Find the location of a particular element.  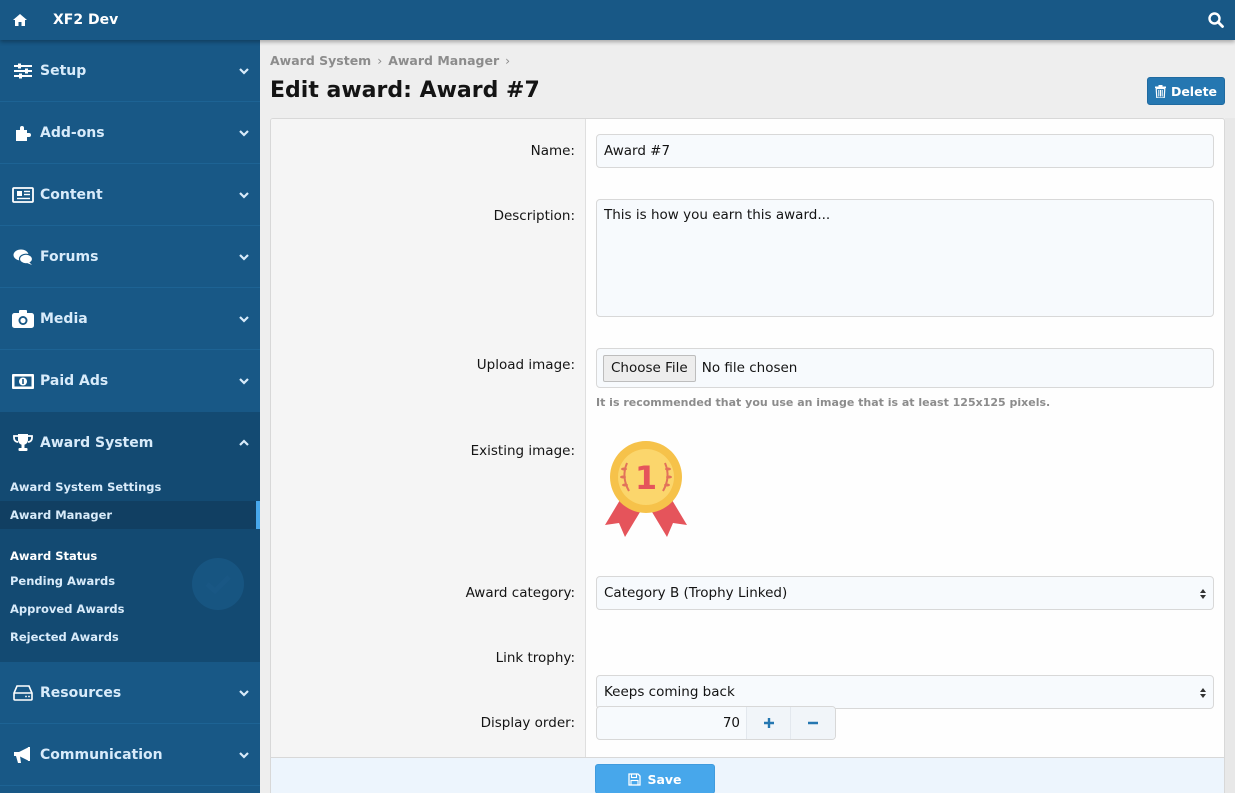

breadcrumb-link-award-system: Award System is located at coordinates (320, 60).